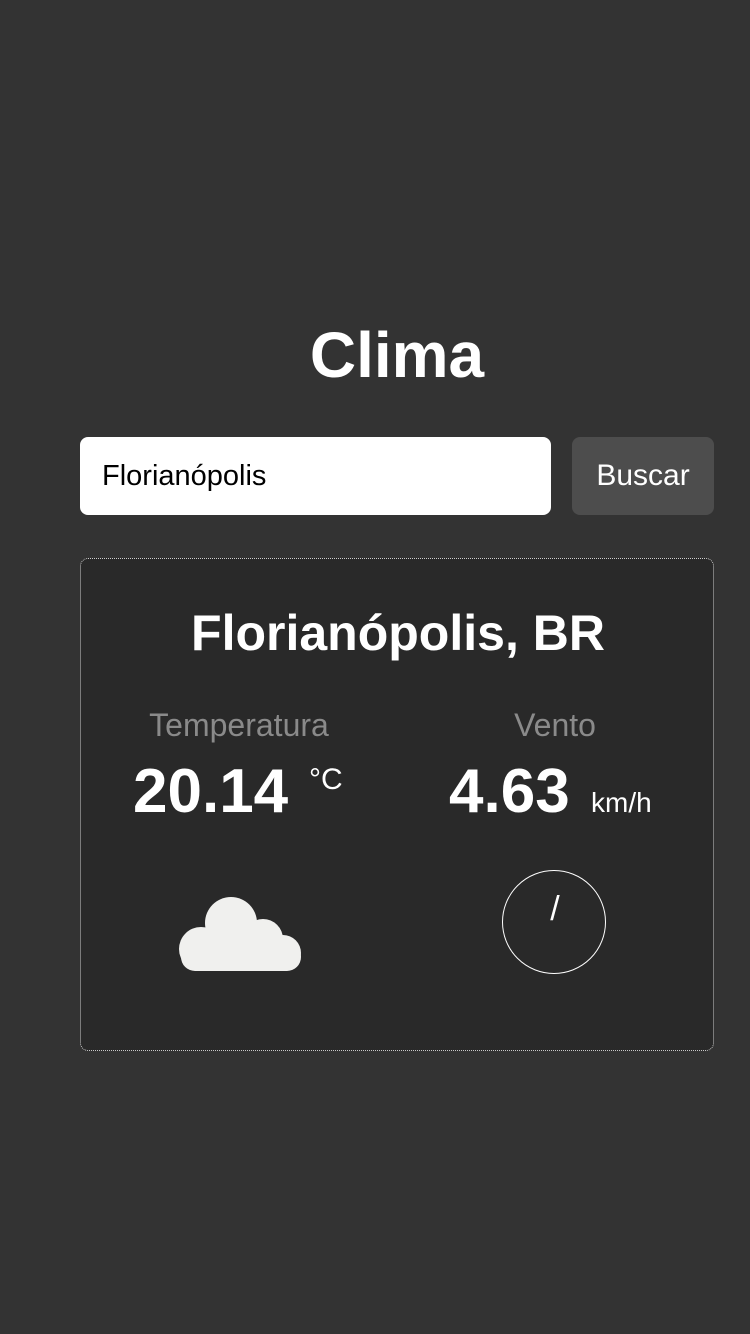 The image size is (750, 1334). Describe the element at coordinates (326, 779) in the screenshot. I see `temperature-unit: °C` at that location.